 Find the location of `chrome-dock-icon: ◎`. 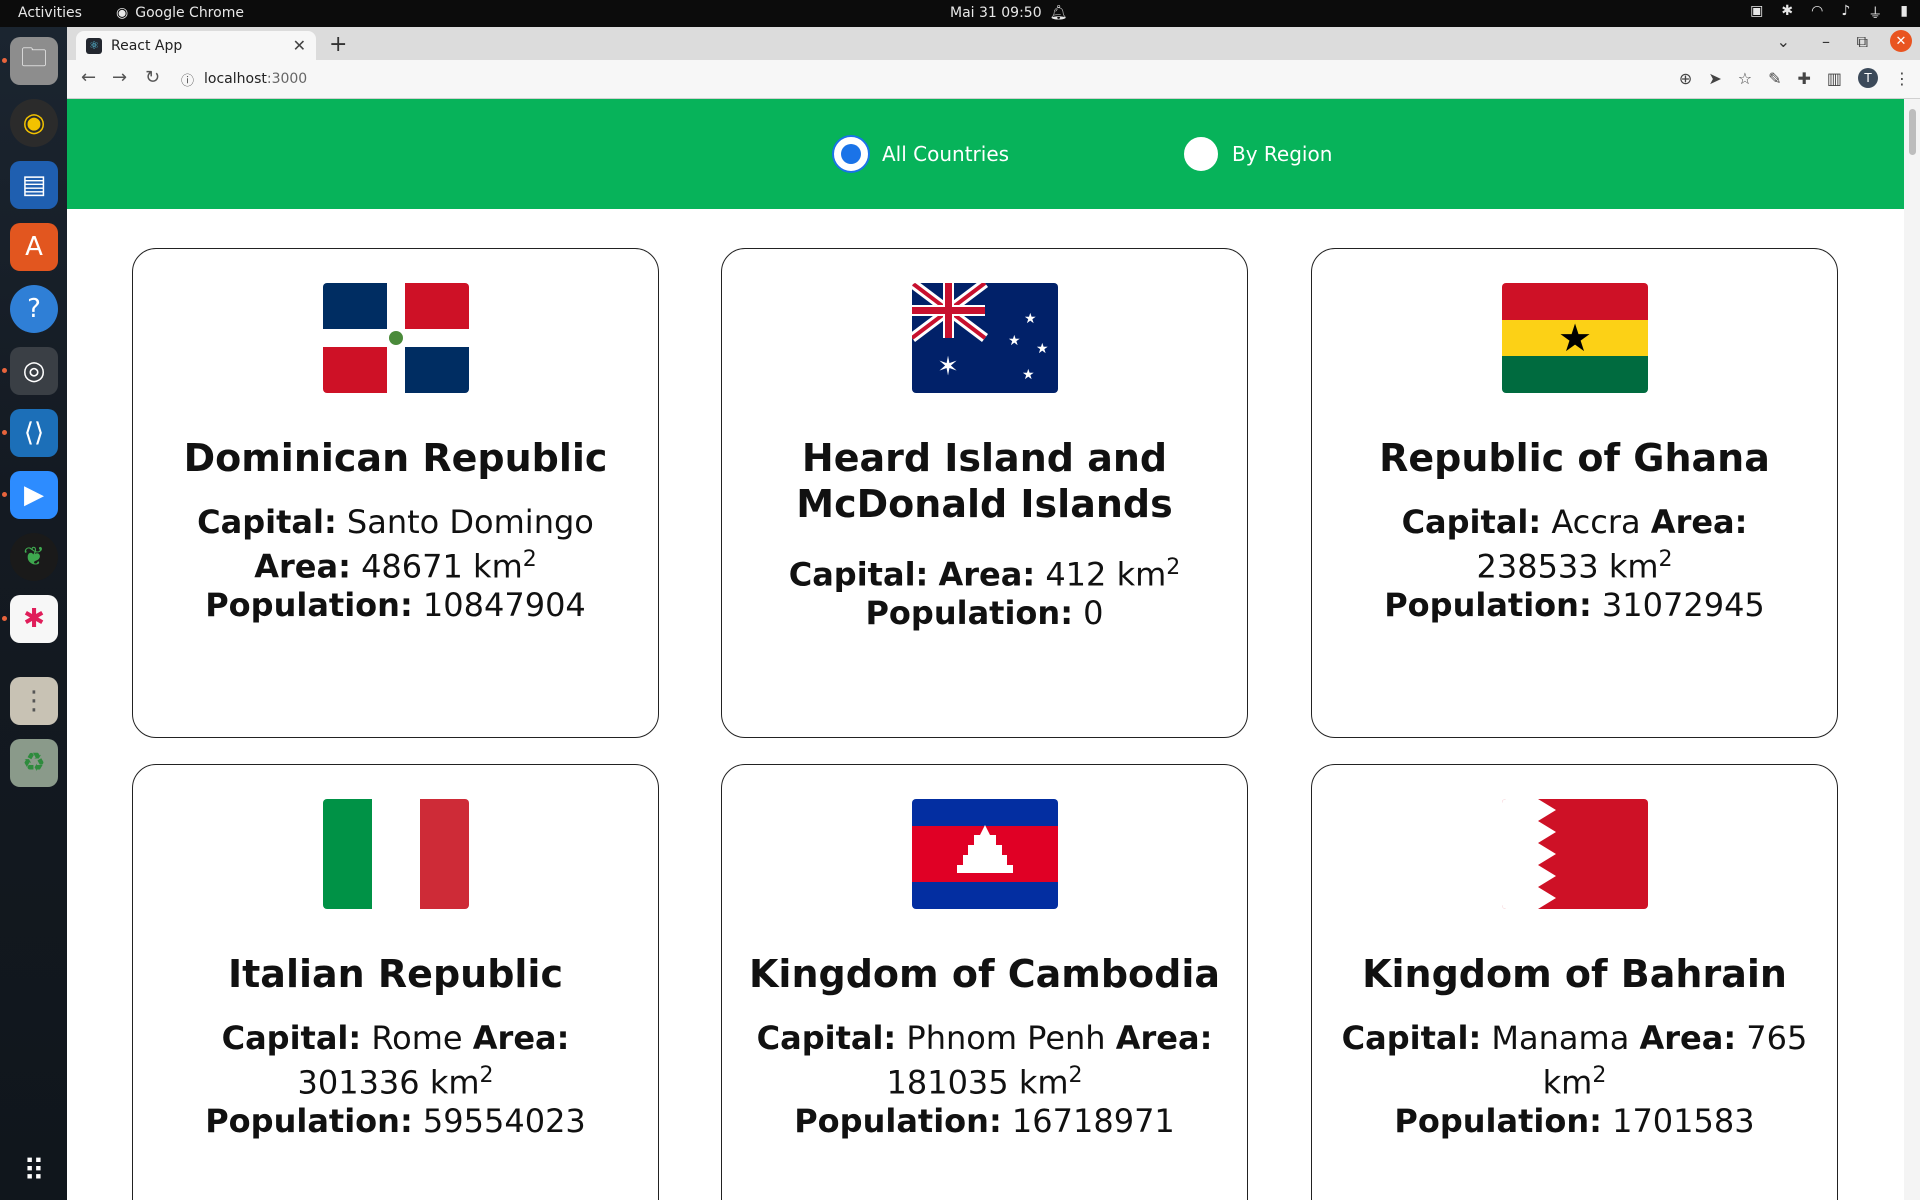

chrome-dock-icon: ◎ is located at coordinates (34, 371).